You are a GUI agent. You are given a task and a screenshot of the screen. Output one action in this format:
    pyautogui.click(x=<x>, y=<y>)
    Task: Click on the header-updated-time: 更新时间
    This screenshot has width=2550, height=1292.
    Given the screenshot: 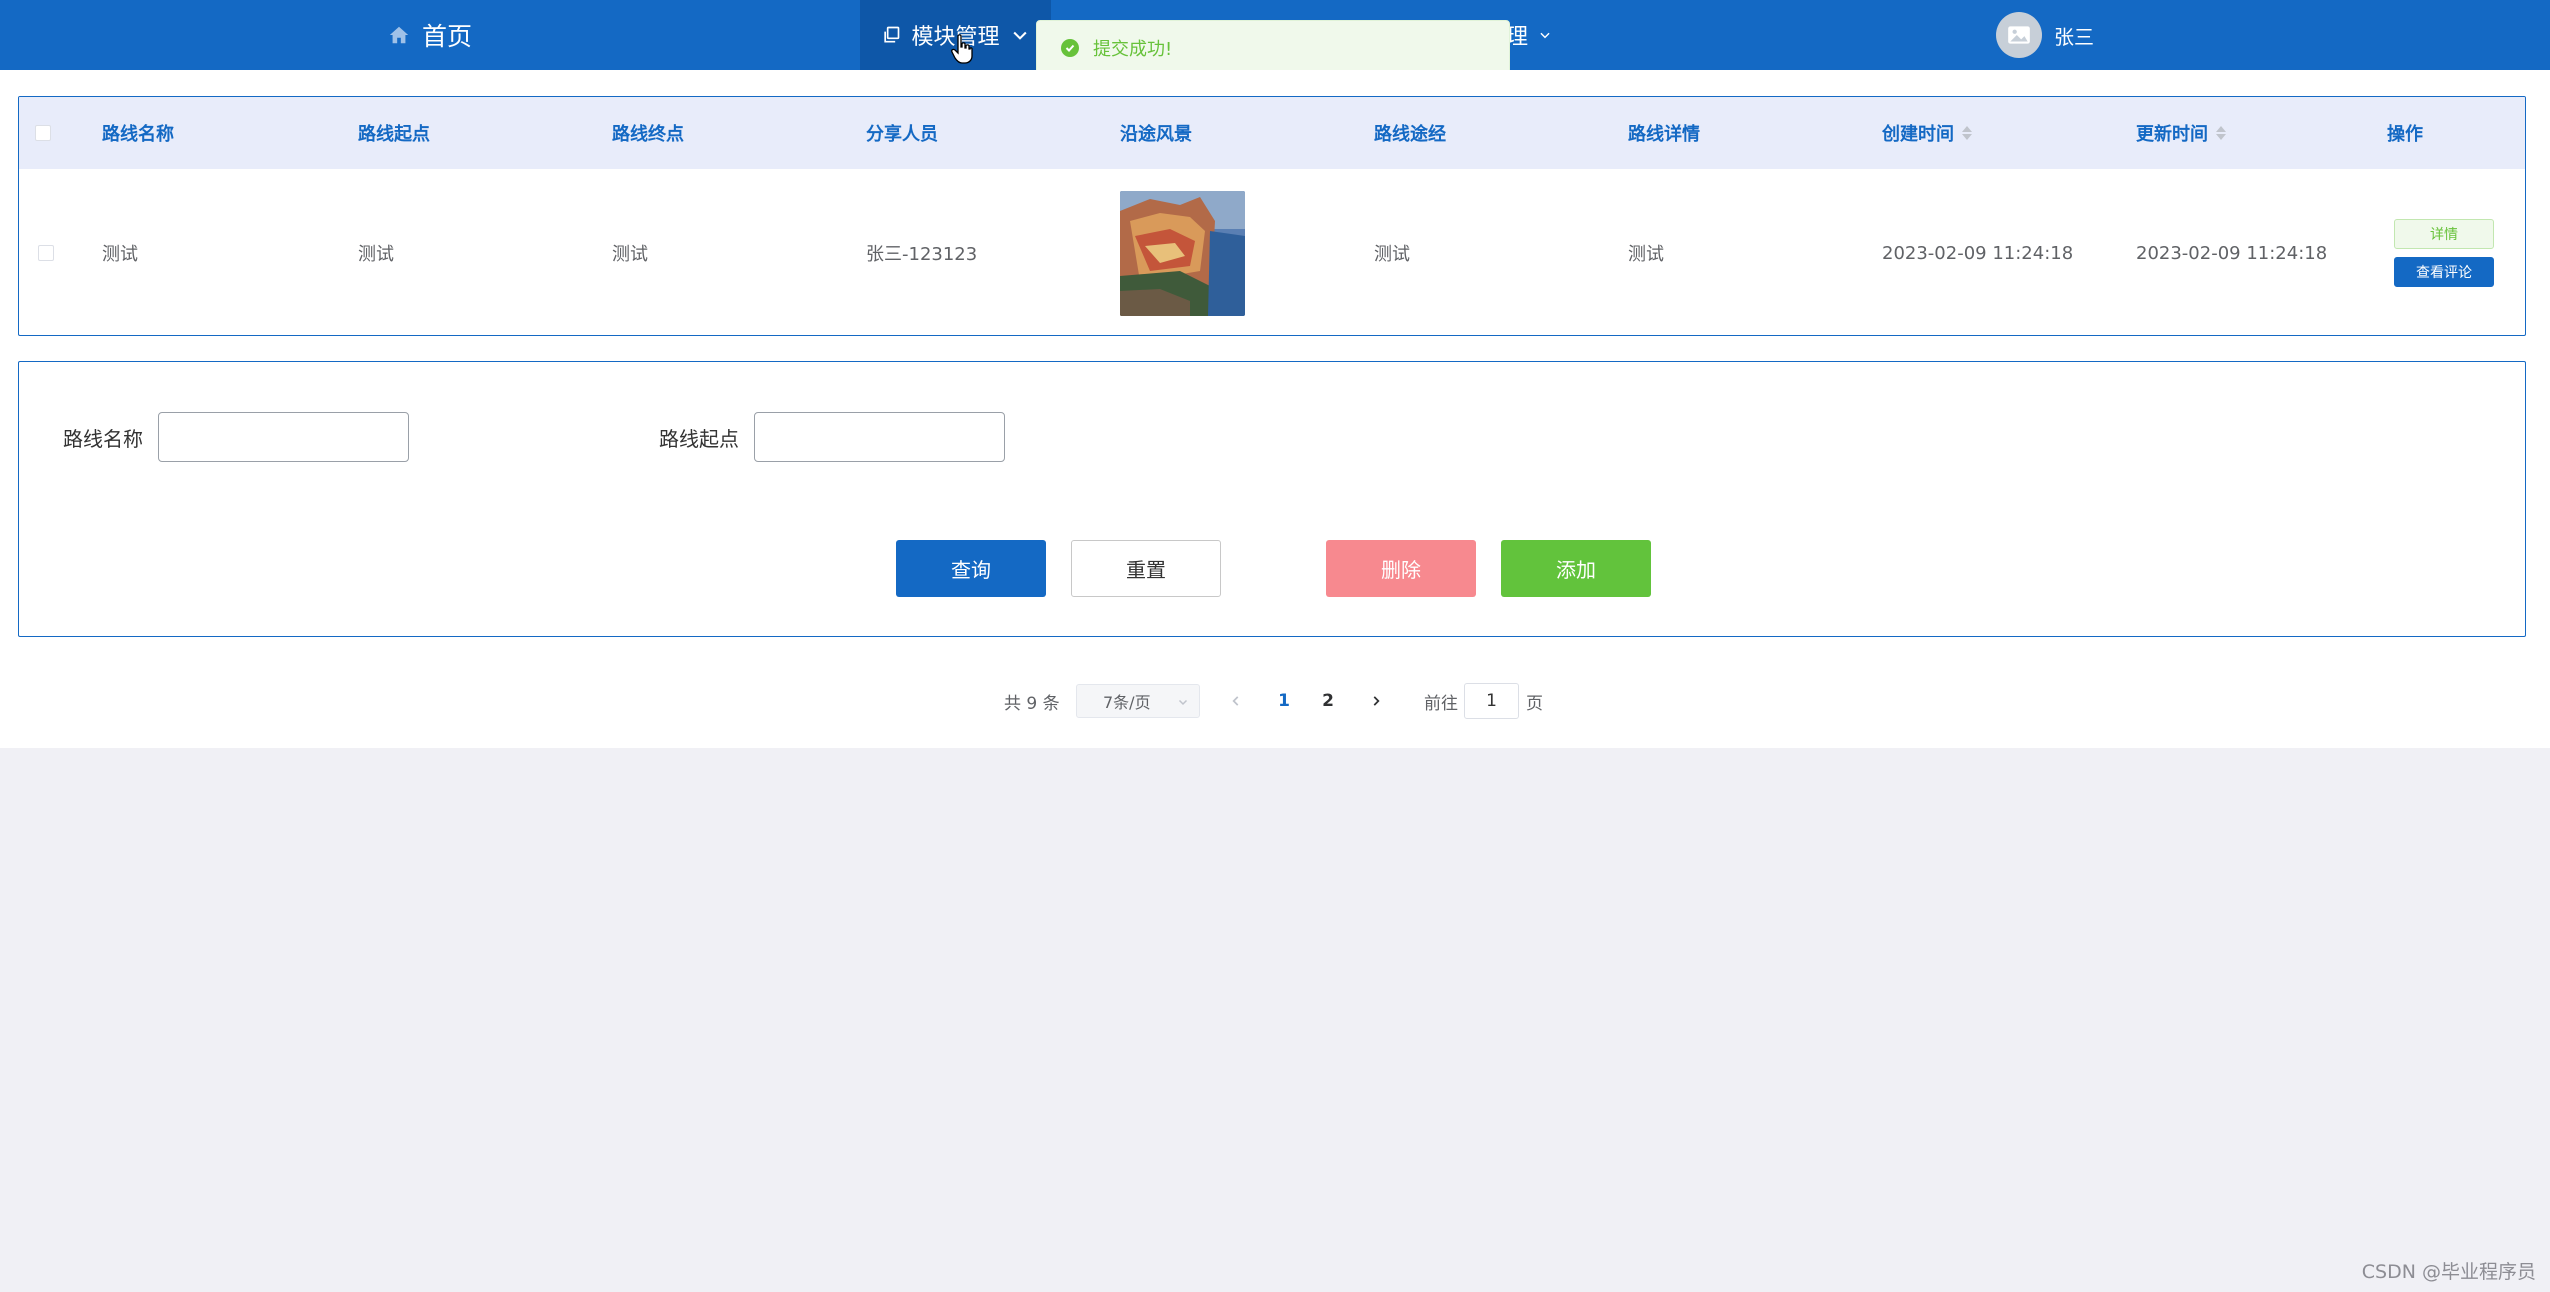 What is the action you would take?
    pyautogui.click(x=2181, y=133)
    